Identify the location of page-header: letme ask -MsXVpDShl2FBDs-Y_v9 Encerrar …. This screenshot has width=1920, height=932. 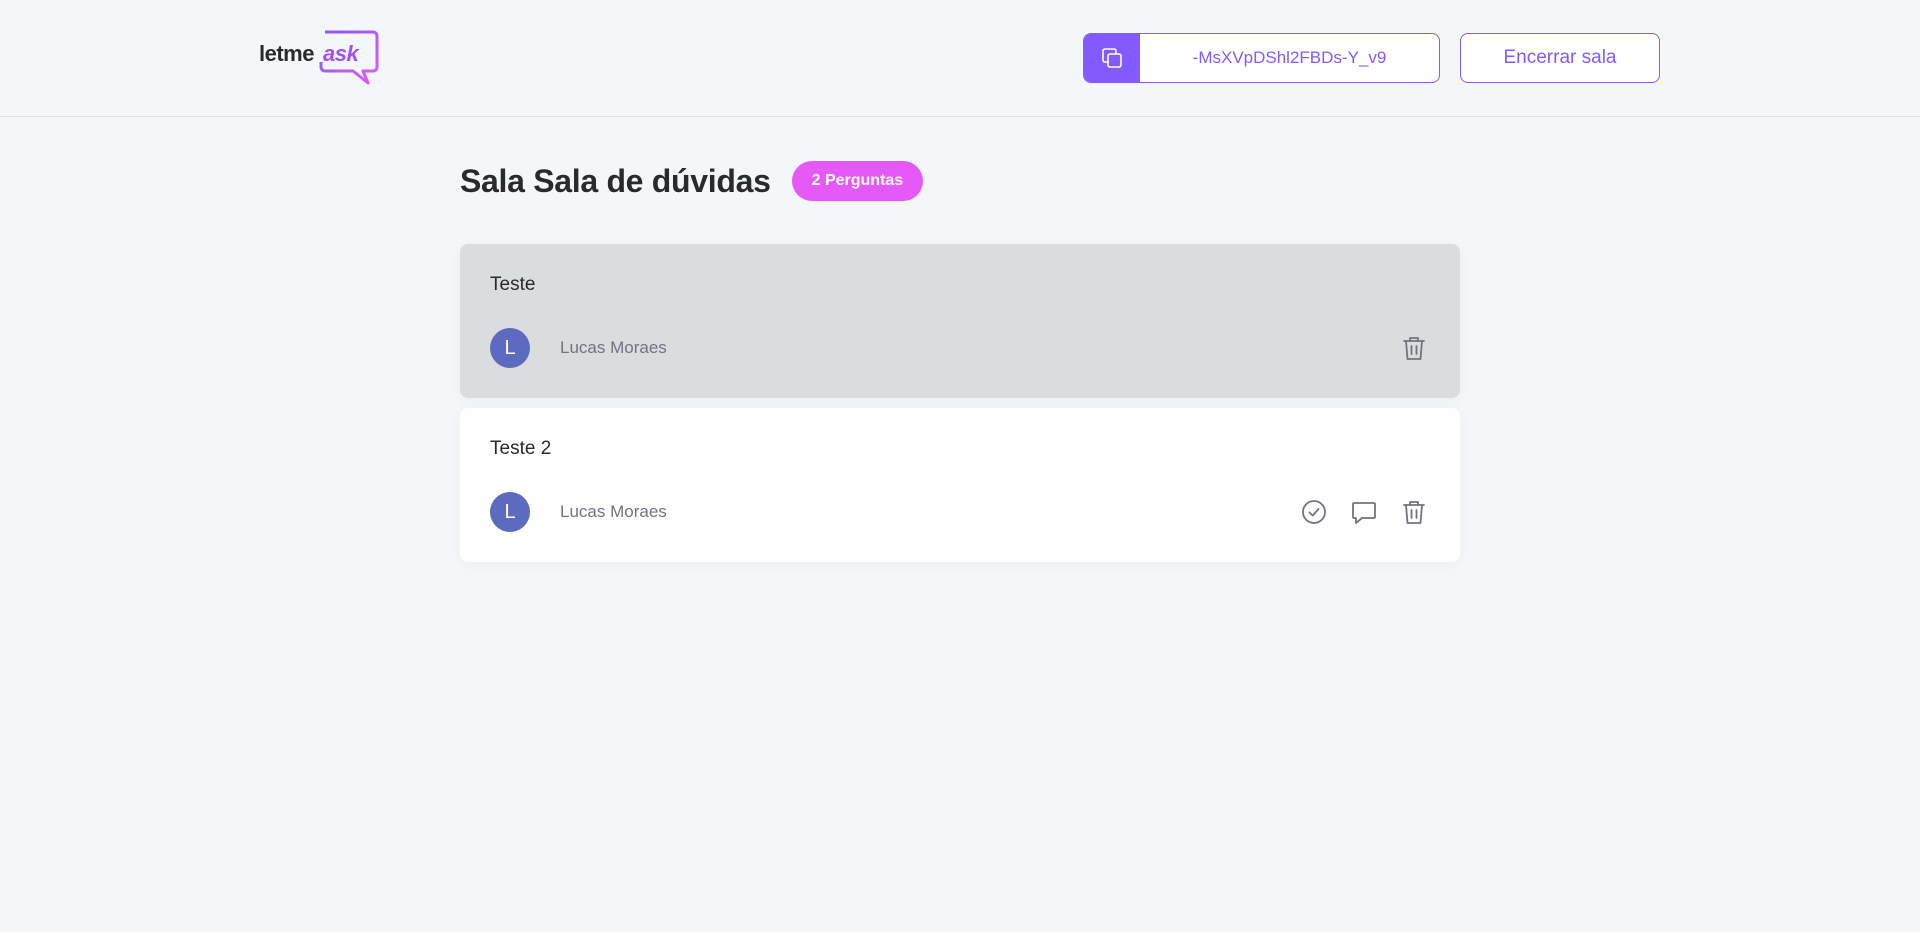
(960, 58).